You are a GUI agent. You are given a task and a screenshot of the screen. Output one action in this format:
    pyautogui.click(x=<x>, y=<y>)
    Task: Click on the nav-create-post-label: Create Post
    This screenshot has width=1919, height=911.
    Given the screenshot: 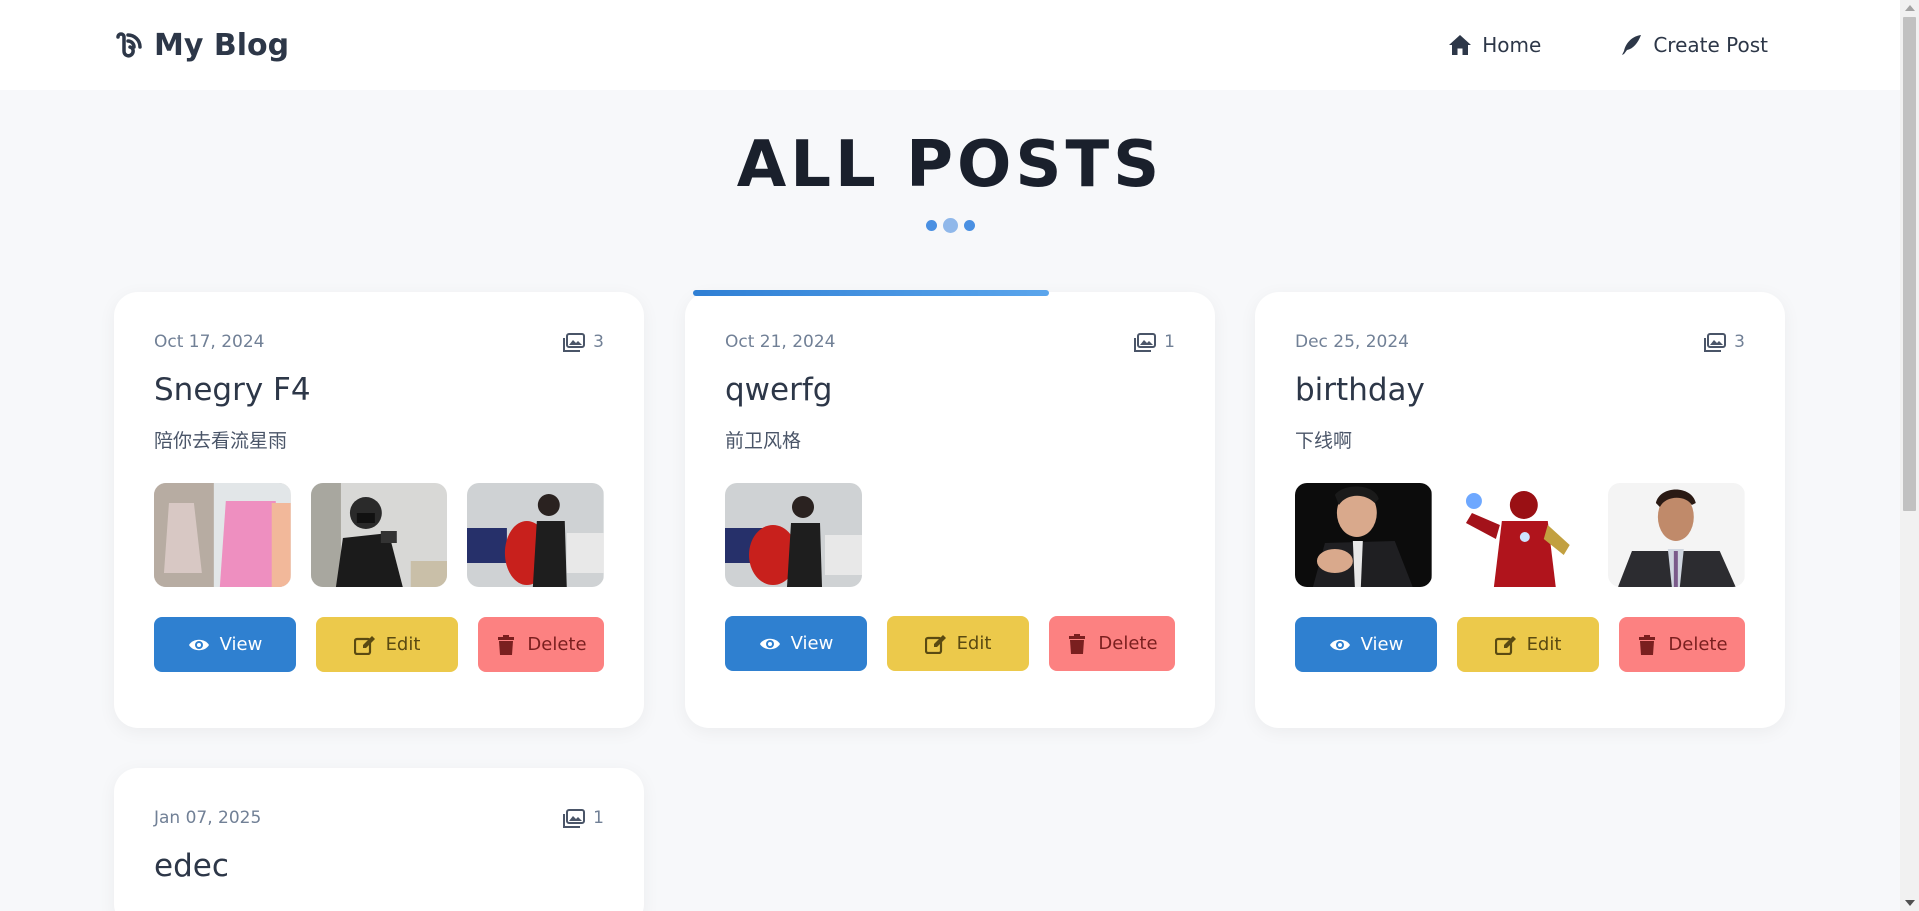 What is the action you would take?
    pyautogui.click(x=1710, y=45)
    